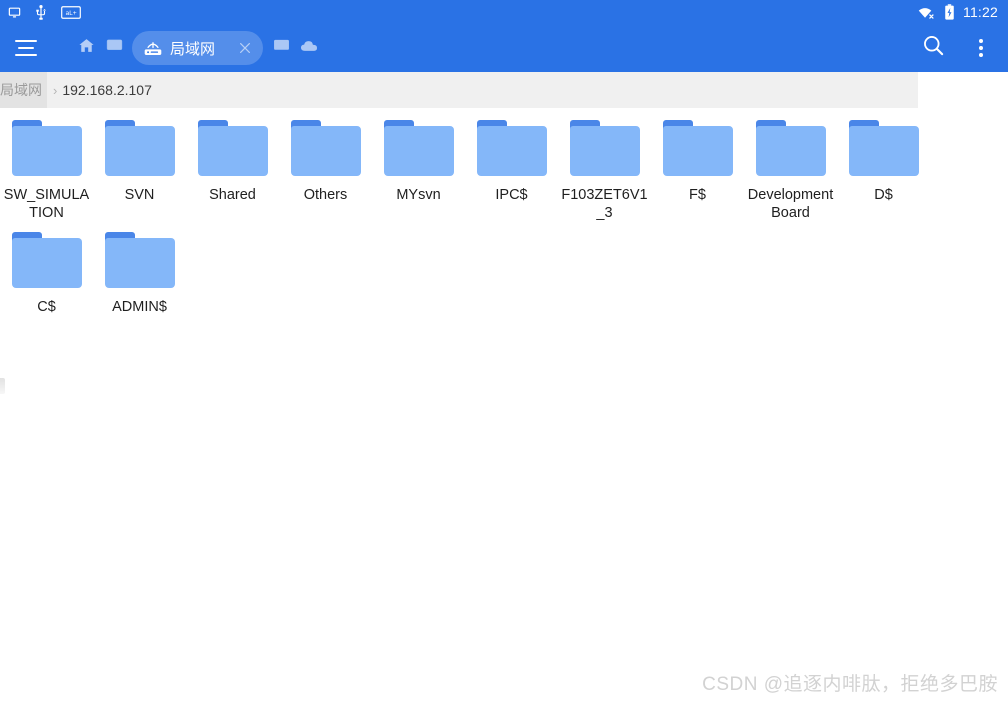 Image resolution: width=1008 pixels, height=702 pixels. What do you see at coordinates (418, 195) in the screenshot?
I see `file-item-label: MYsvn` at bounding box center [418, 195].